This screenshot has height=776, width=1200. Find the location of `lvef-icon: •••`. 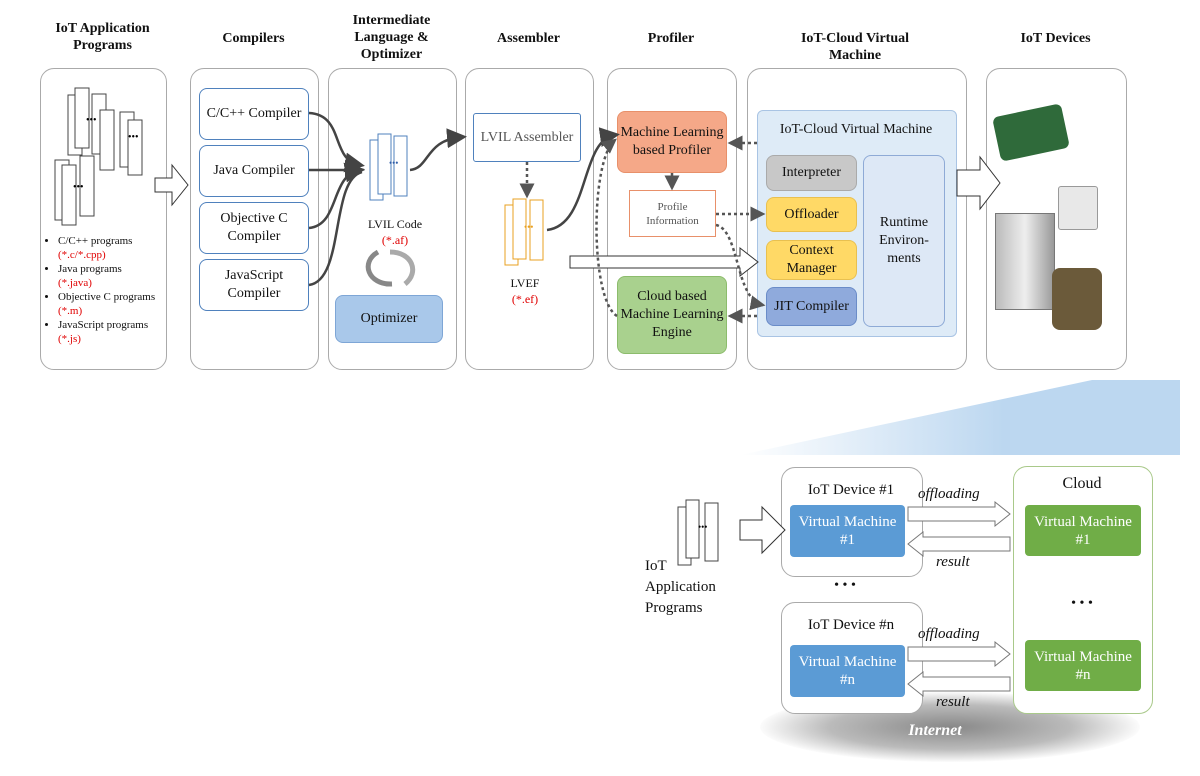

lvef-icon: ••• is located at coordinates (524, 232).